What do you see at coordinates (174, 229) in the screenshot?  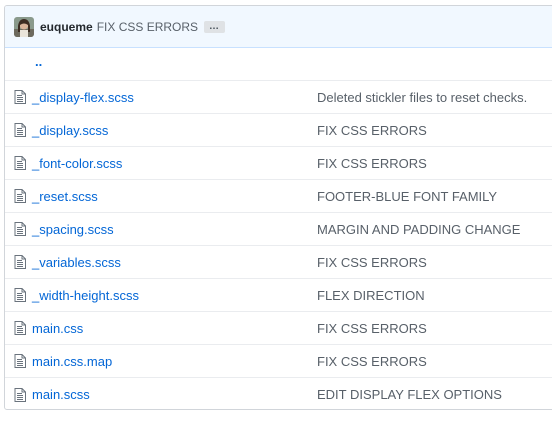 I see `file-name-link: _spacing.scss` at bounding box center [174, 229].